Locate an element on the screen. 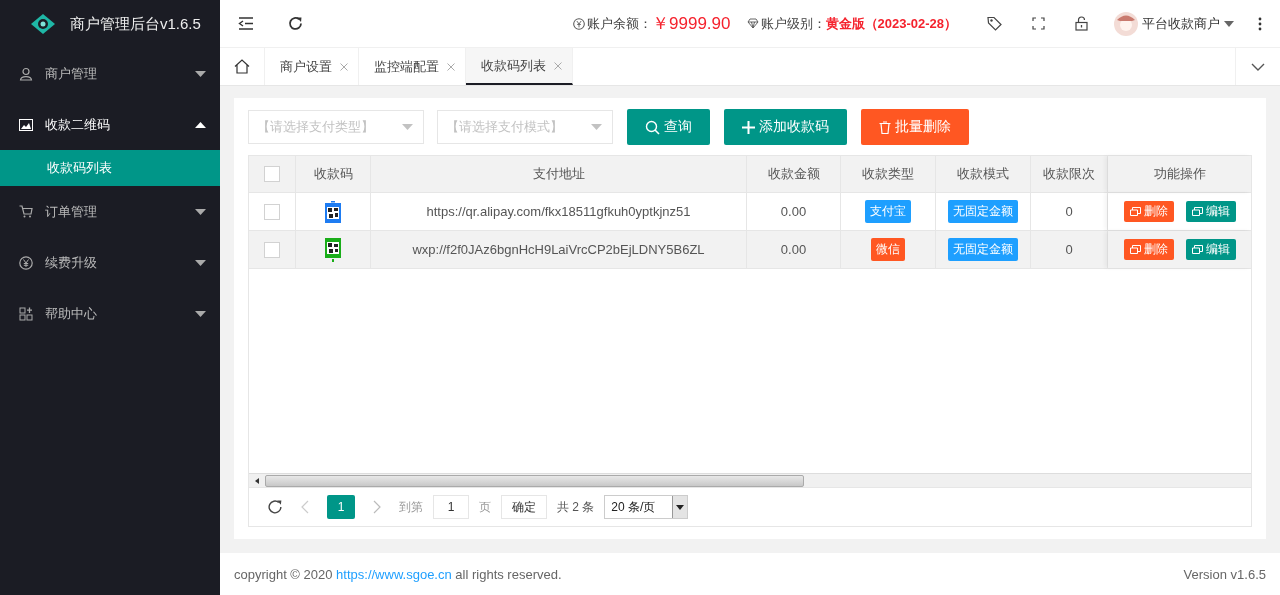 This screenshot has width=1280, height=595. page-unit-label: 页 is located at coordinates (485, 507).